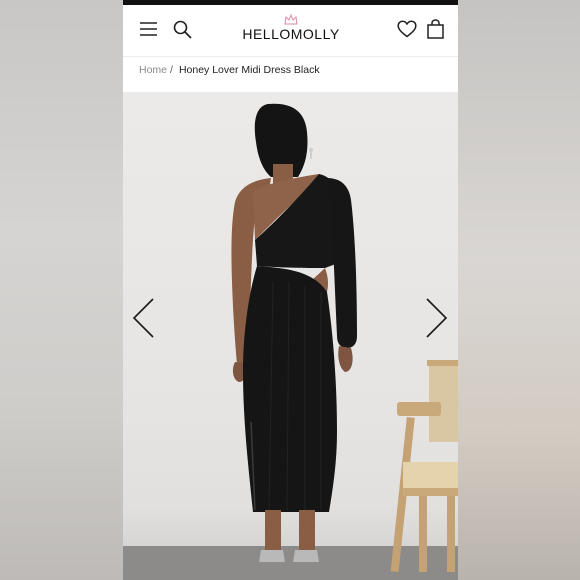 This screenshot has height=580, width=580. What do you see at coordinates (407, 29) in the screenshot?
I see `heart-icon` at bounding box center [407, 29].